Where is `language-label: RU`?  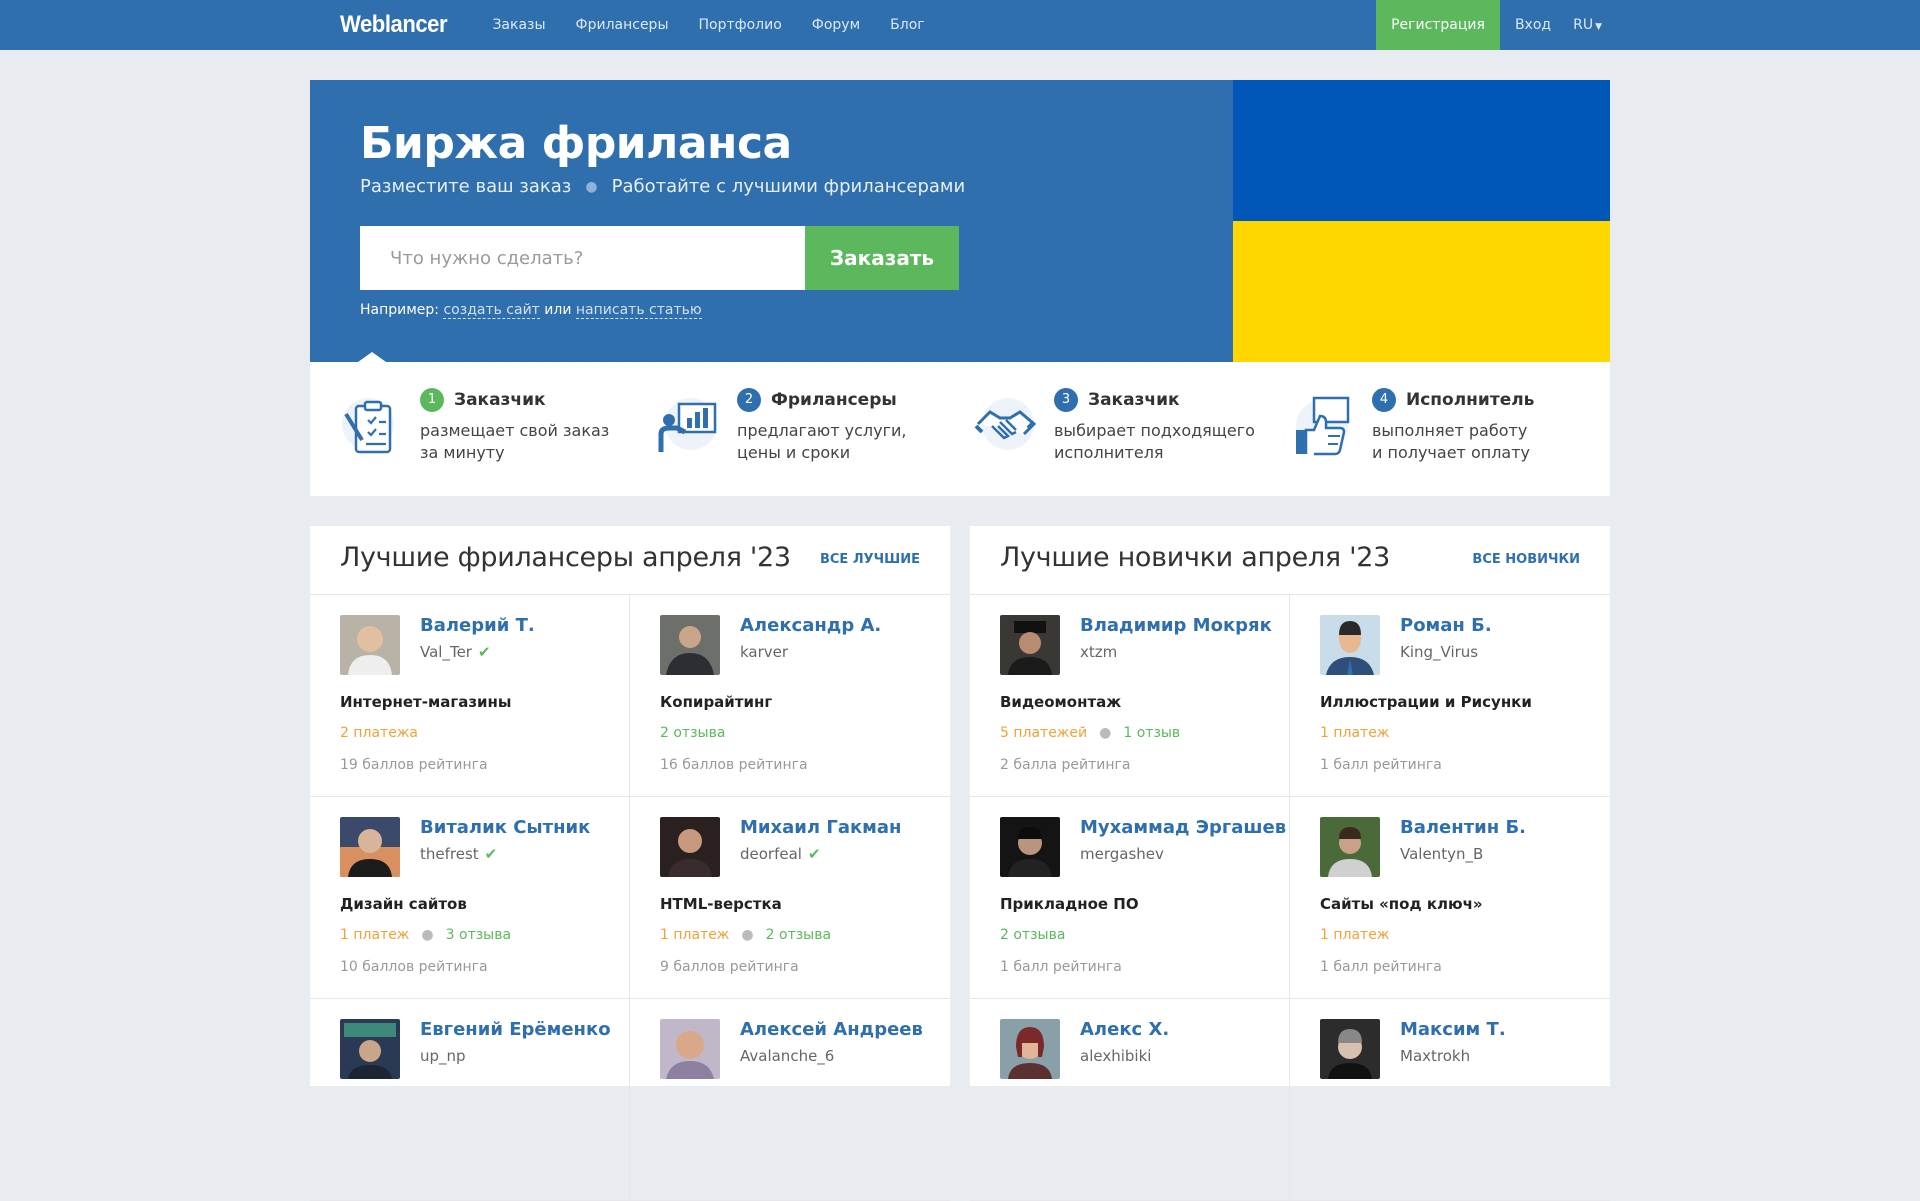 language-label: RU is located at coordinates (1583, 25).